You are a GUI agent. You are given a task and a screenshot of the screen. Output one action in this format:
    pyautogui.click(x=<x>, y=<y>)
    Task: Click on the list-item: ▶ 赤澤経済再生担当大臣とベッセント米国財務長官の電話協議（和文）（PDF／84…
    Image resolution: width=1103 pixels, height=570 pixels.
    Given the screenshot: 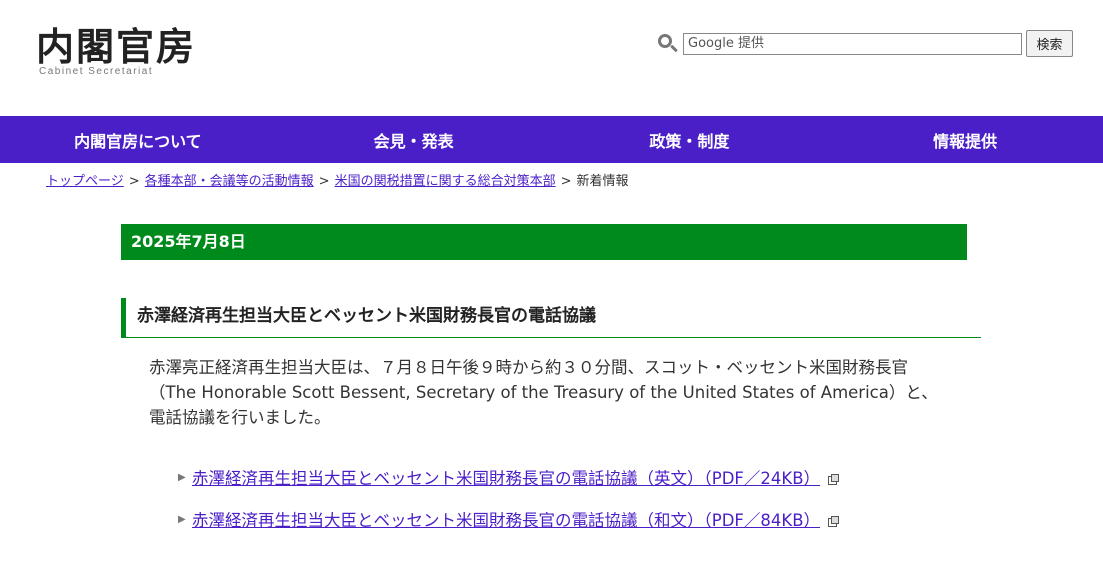 What is the action you would take?
    pyautogui.click(x=509, y=519)
    